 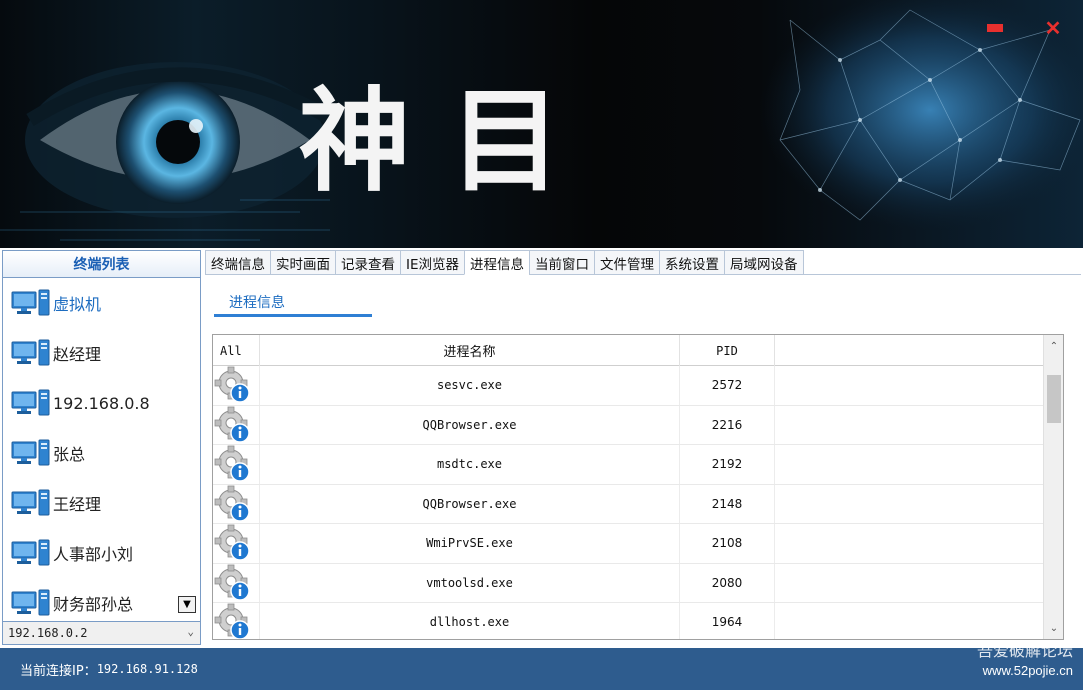 What do you see at coordinates (909, 350) in the screenshot?
I see `column-header-blank` at bounding box center [909, 350].